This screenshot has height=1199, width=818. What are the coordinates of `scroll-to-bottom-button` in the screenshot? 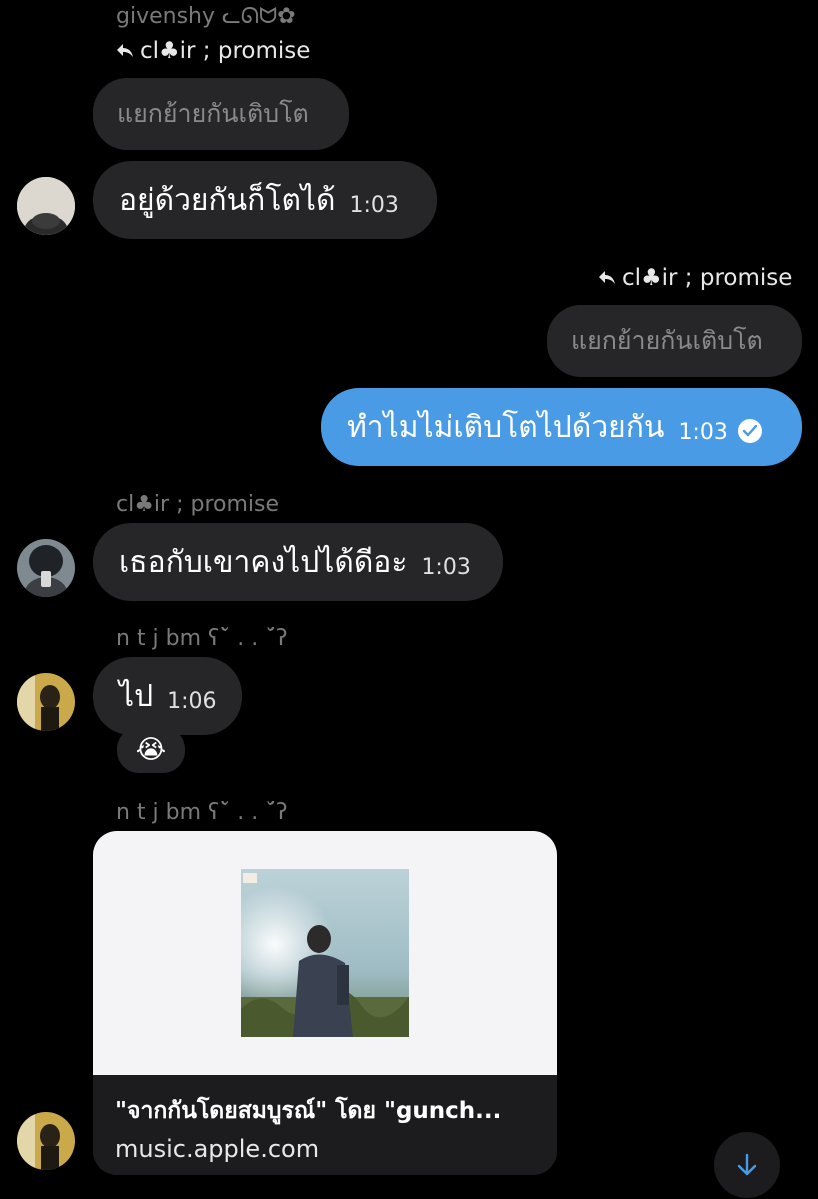 It's located at (747, 1165).